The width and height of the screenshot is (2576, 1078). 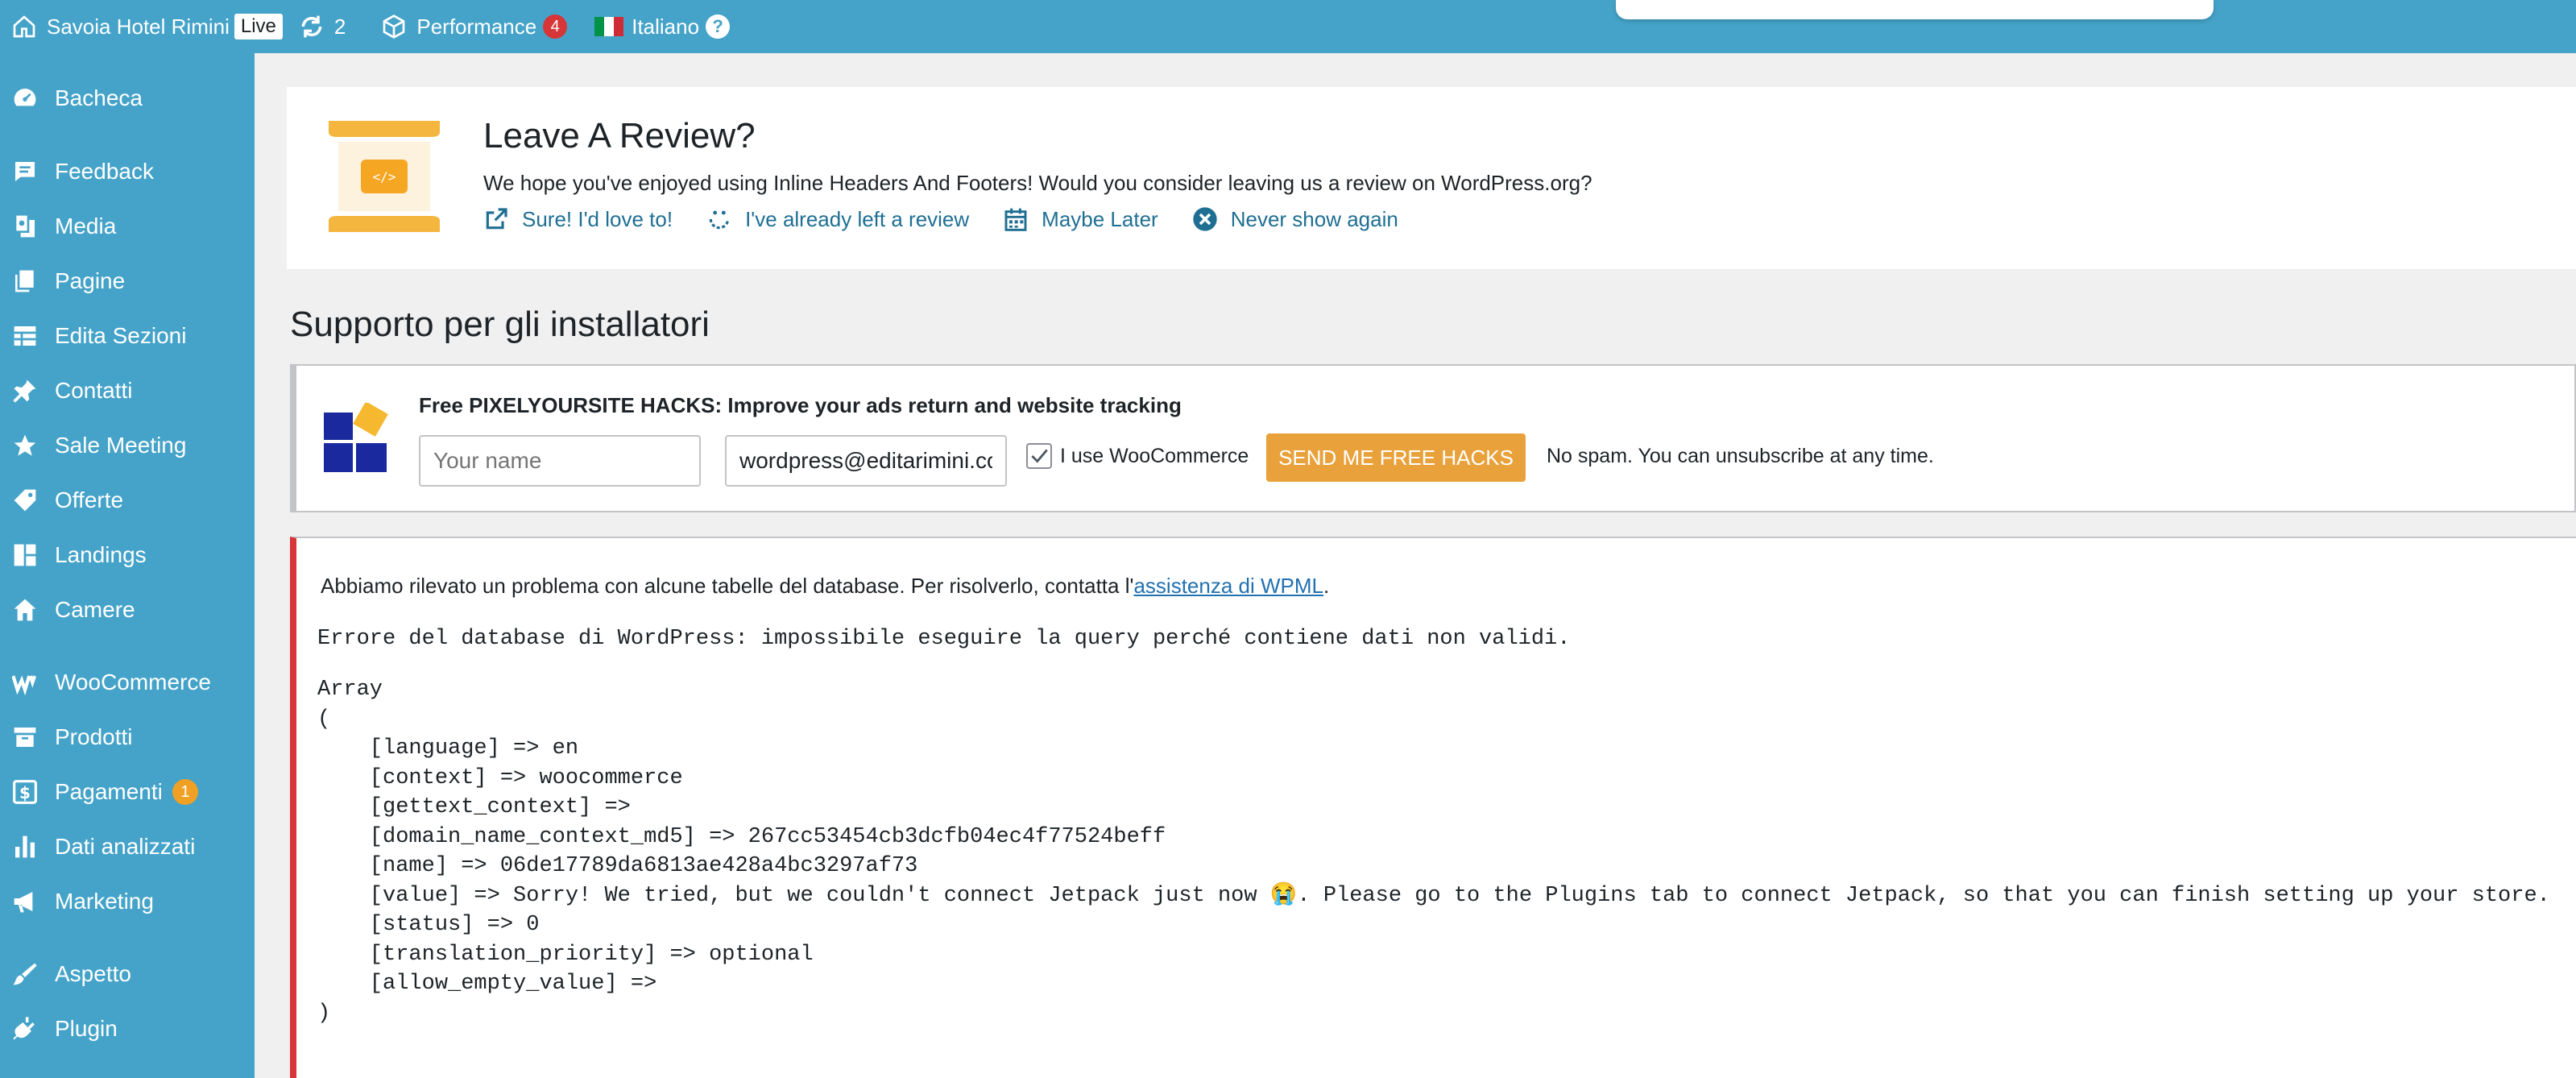 I want to click on performance-menu: Performance 4, so click(x=474, y=27).